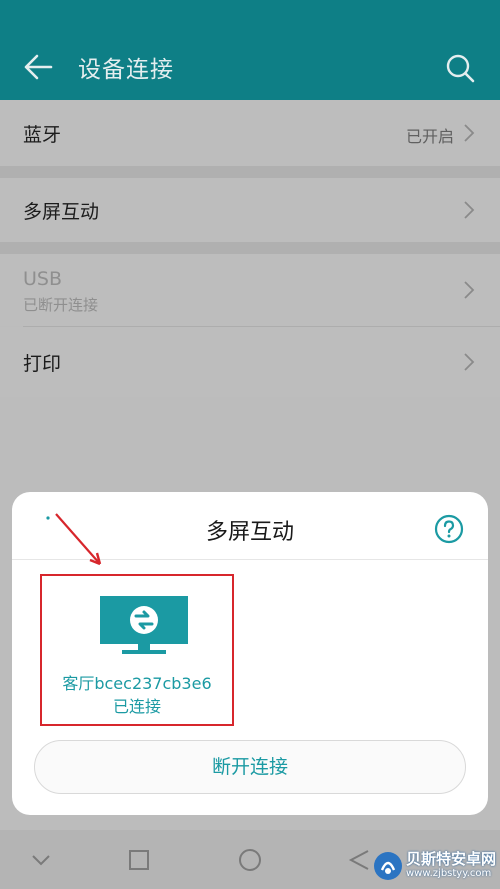 This screenshot has height=889, width=500. I want to click on multiscreen-row: 多屏互动, so click(250, 210).